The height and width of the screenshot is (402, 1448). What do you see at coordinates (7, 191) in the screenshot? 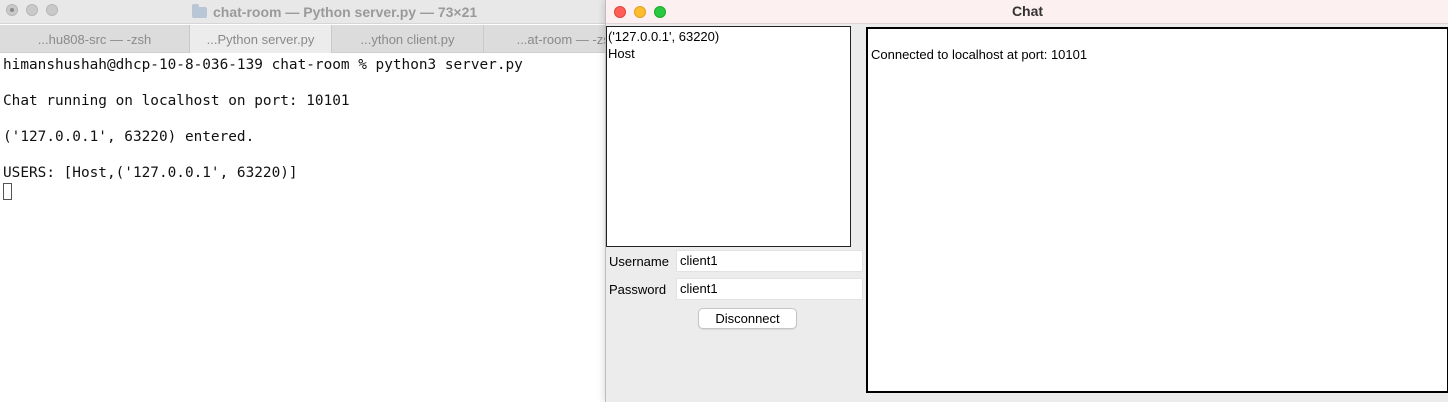
I see `terminal-cursor` at bounding box center [7, 191].